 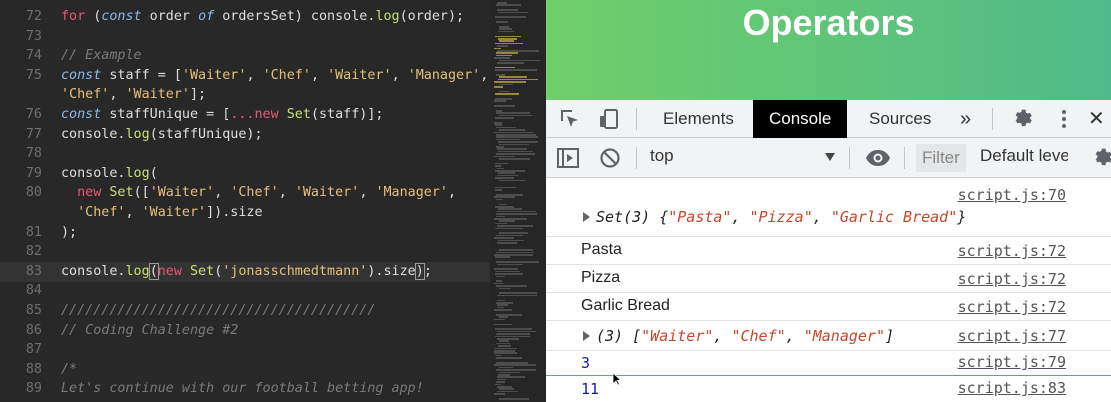 What do you see at coordinates (427, 271) in the screenshot?
I see `code-token: ;` at bounding box center [427, 271].